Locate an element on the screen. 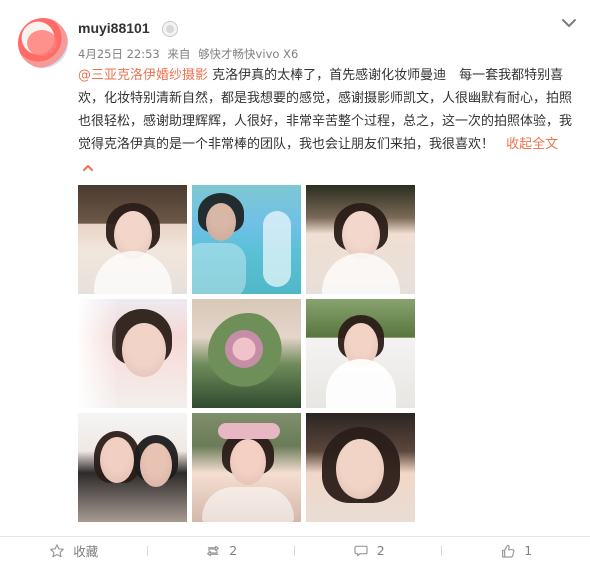 This screenshot has width=590, height=565. like-button: 1 is located at coordinates (516, 550).